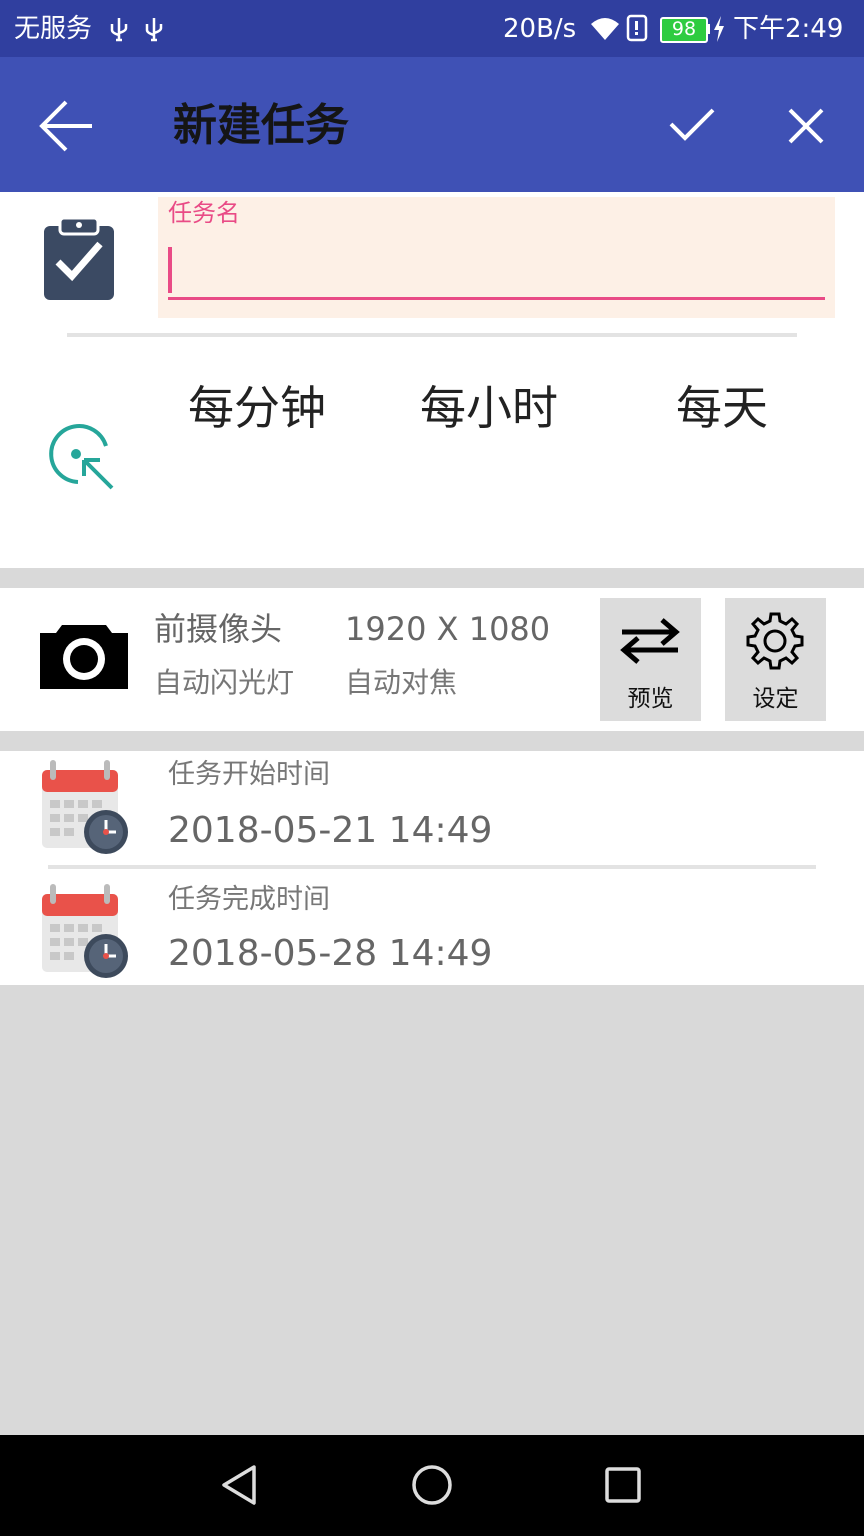 This screenshot has width=864, height=1536. Describe the element at coordinates (330, 953) in the screenshot. I see `end-time-value: 2018-05-28 14:49` at that location.